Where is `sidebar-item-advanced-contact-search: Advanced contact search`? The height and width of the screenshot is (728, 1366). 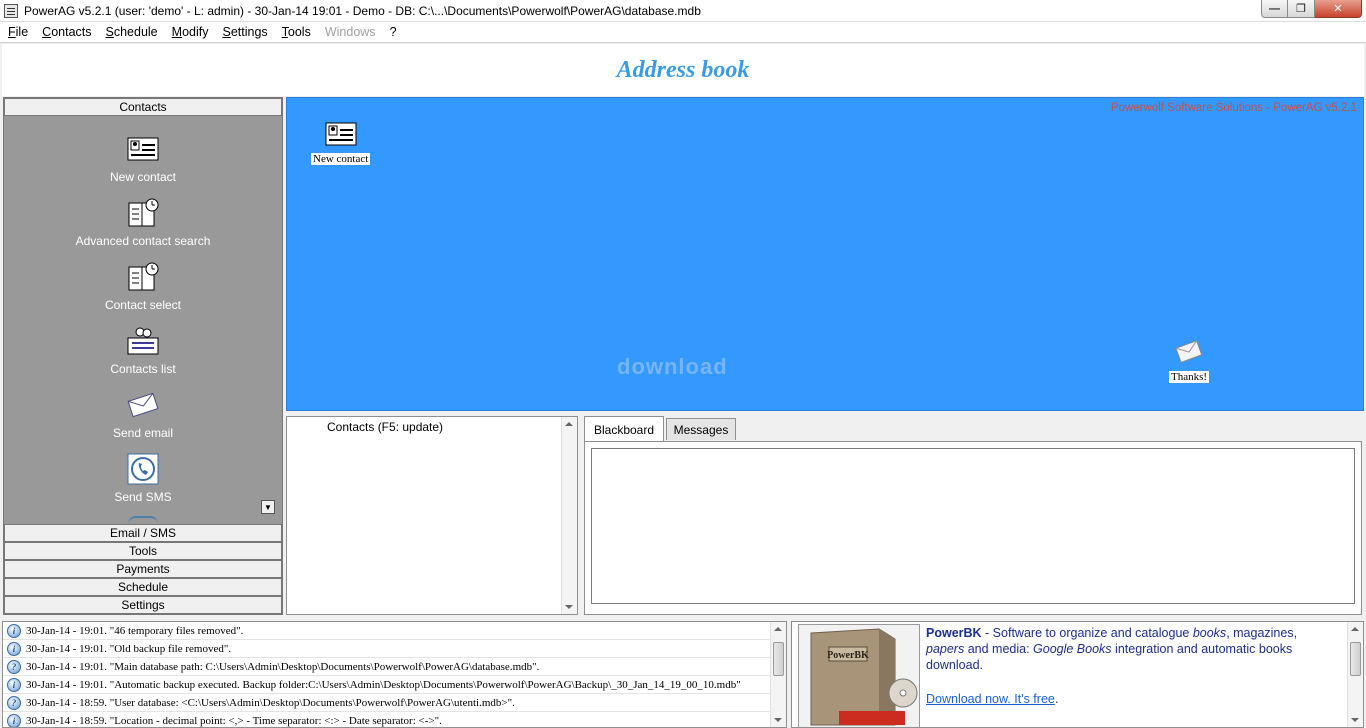 sidebar-item-advanced-contact-search: Advanced contact search is located at coordinates (143, 226).